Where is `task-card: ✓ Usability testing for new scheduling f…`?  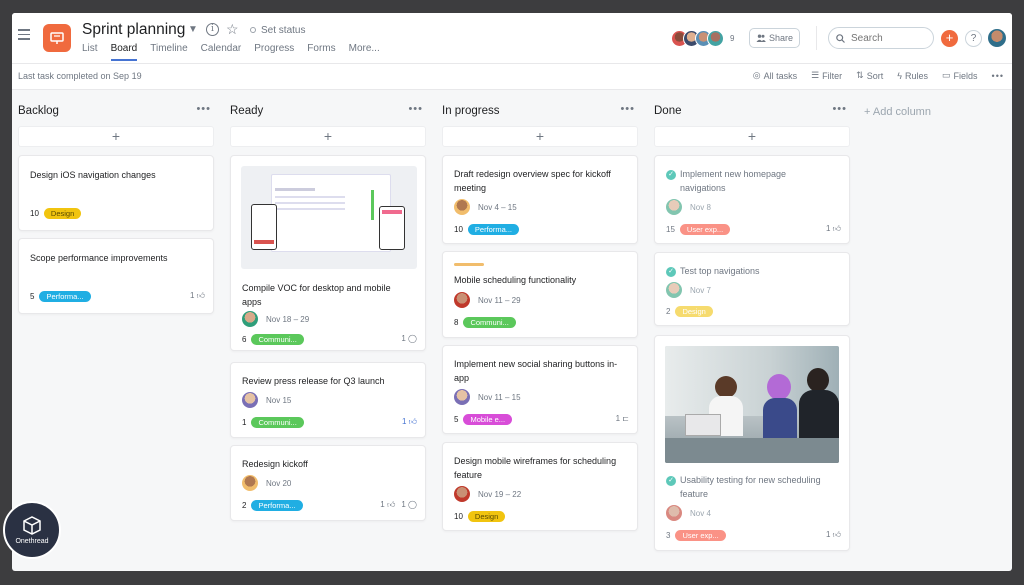
task-card: ✓ Usability testing for new scheduling f… is located at coordinates (752, 443).